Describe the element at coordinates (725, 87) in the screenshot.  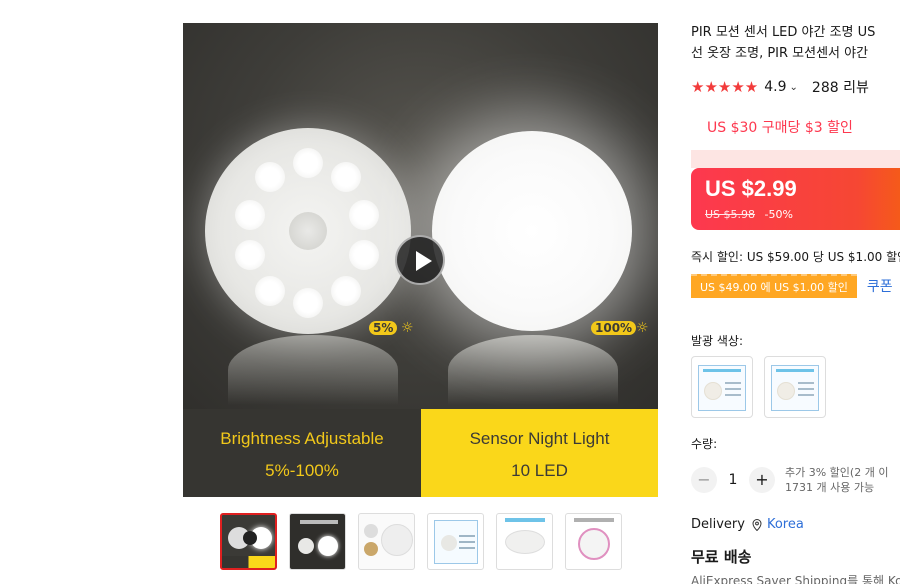
I see `star-rating-icon: ★★★★★` at that location.